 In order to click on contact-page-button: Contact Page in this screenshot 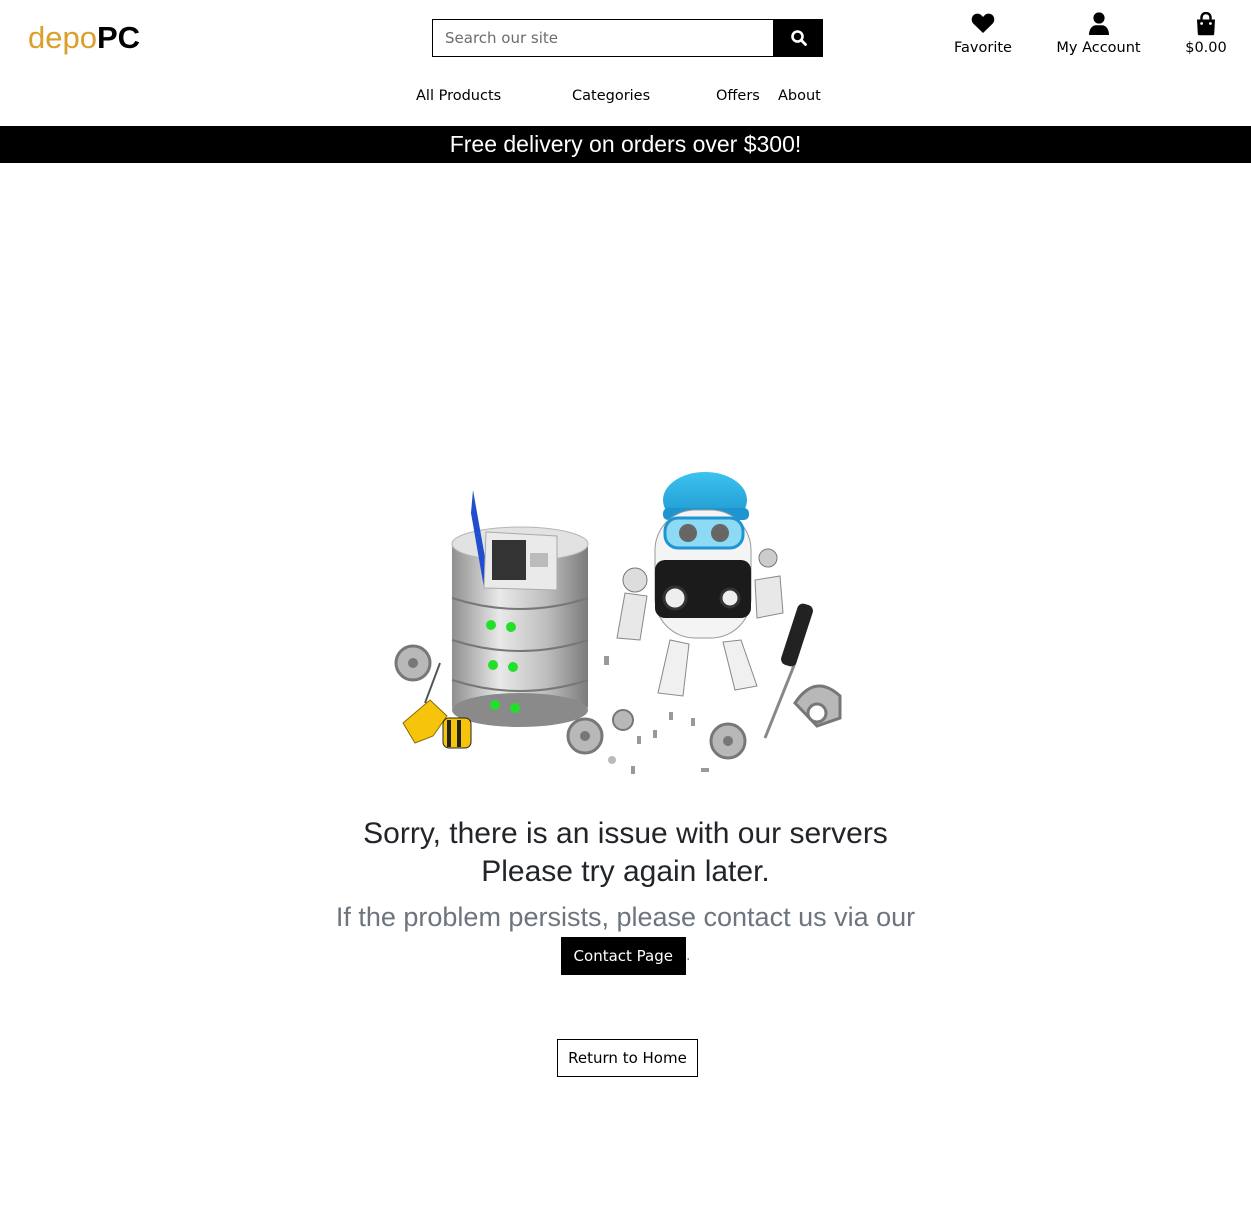, I will do `click(623, 956)`.